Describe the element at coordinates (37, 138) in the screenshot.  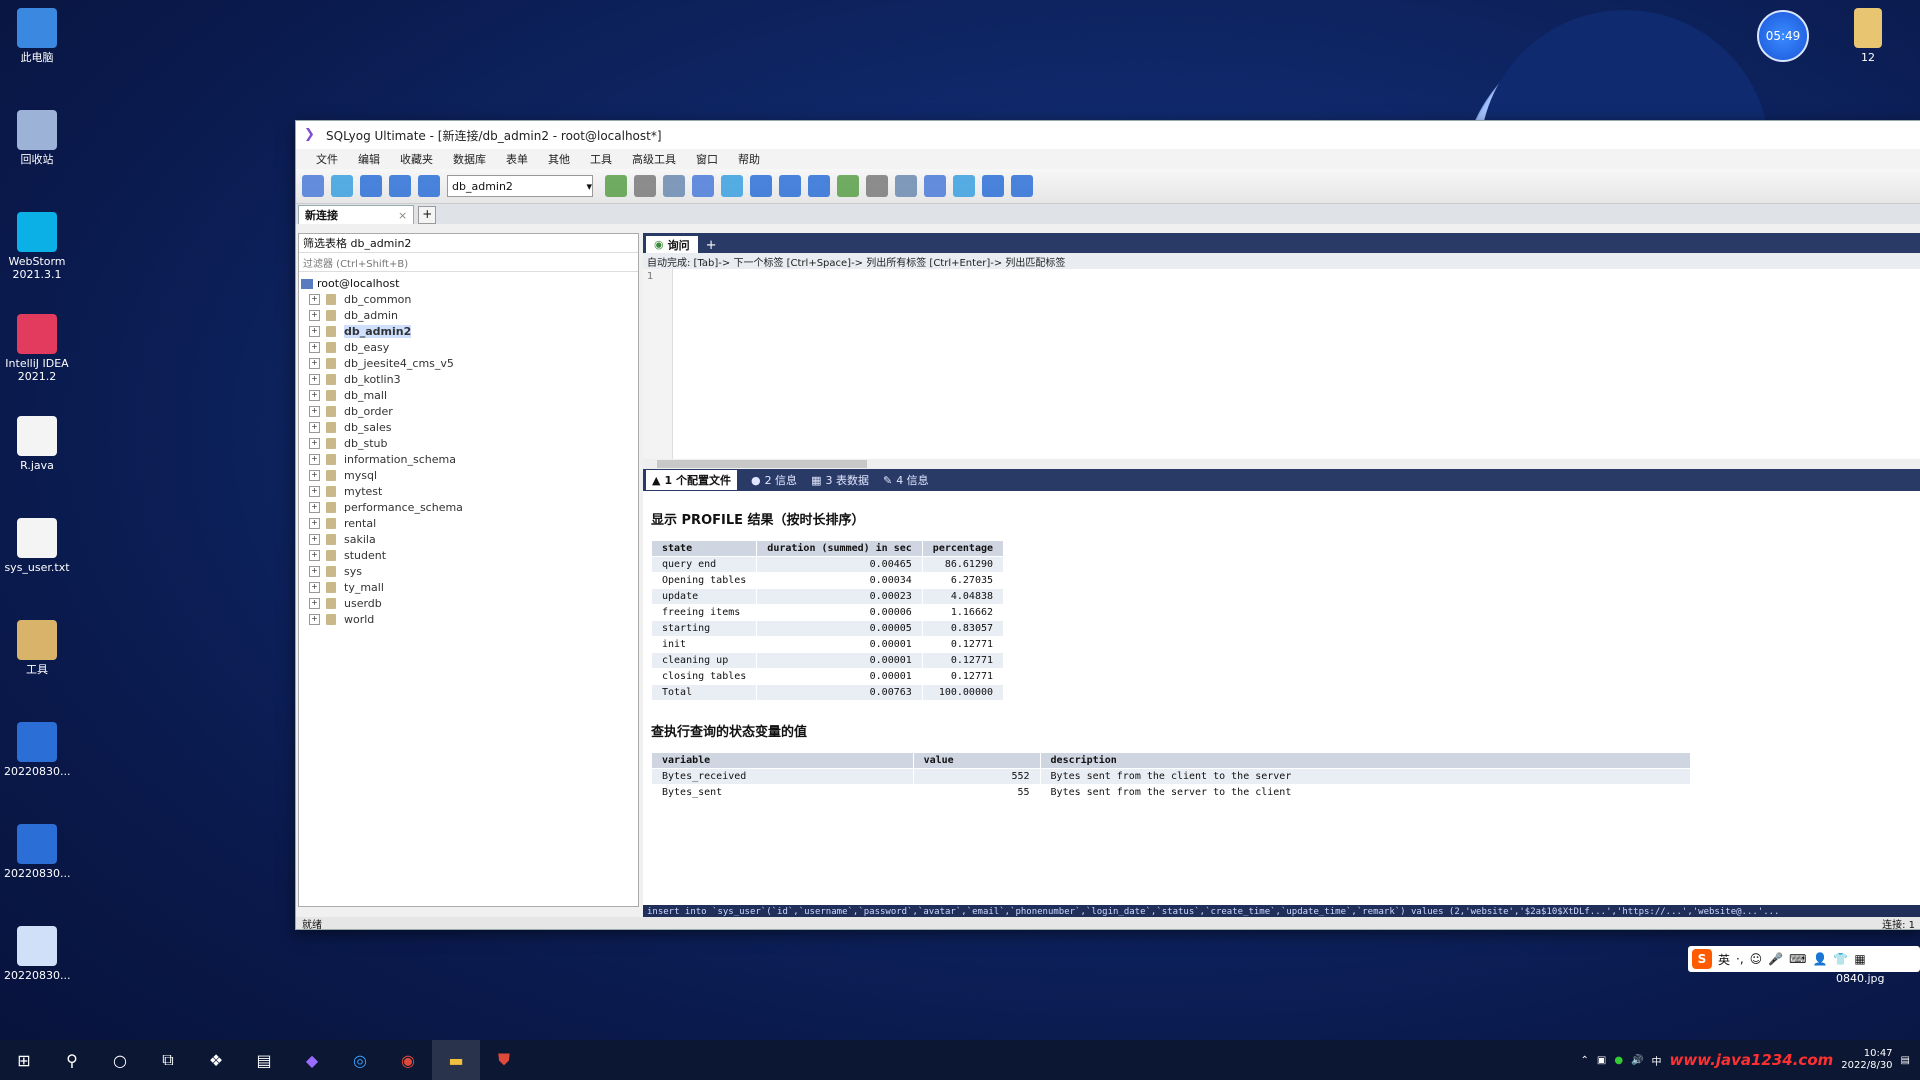
I see `desktop-icon: 回收站` at that location.